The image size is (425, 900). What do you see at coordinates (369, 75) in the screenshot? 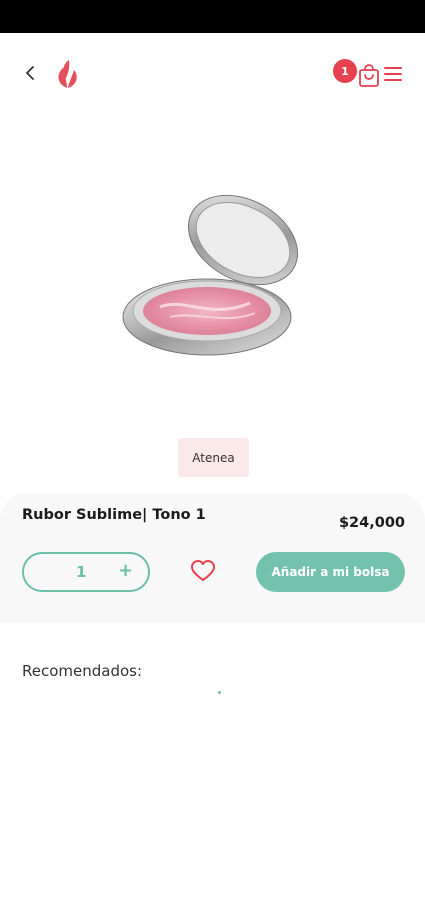
I see `shopping-bag-icon` at bounding box center [369, 75].